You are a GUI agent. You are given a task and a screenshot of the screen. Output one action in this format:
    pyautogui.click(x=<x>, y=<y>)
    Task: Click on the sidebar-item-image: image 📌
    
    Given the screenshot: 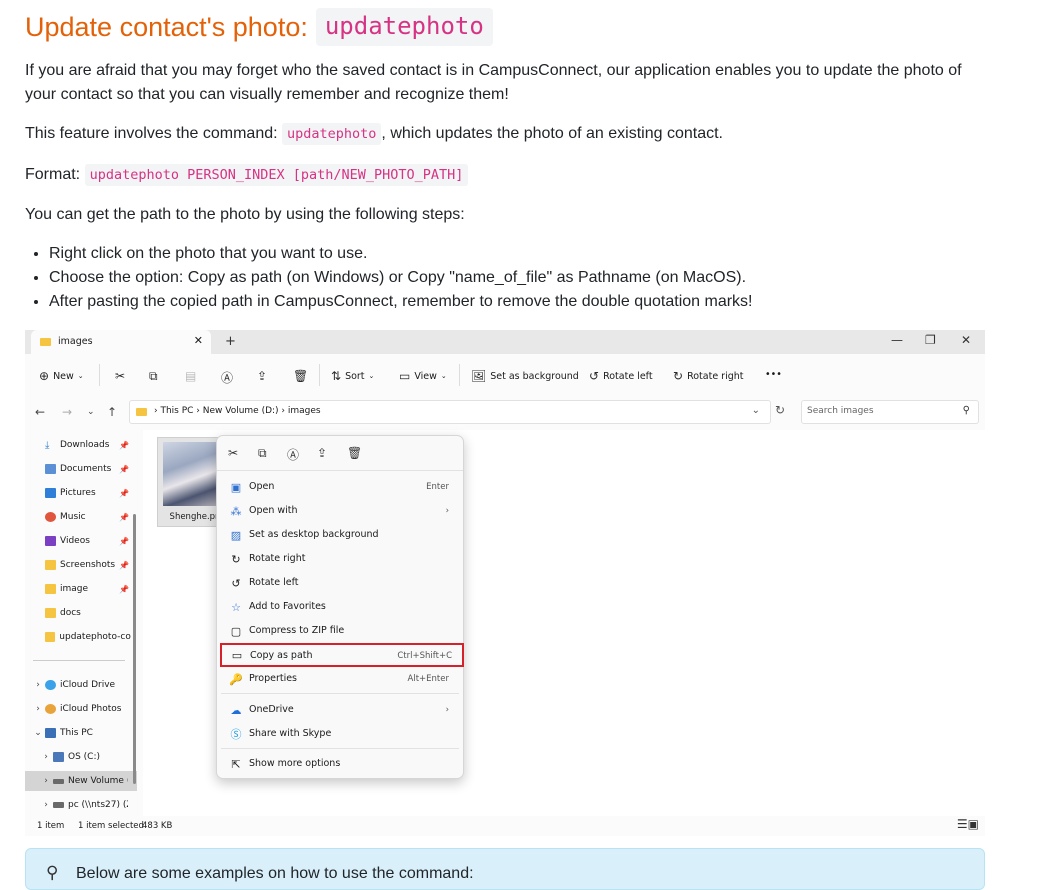 What is the action you would take?
    pyautogui.click(x=81, y=589)
    